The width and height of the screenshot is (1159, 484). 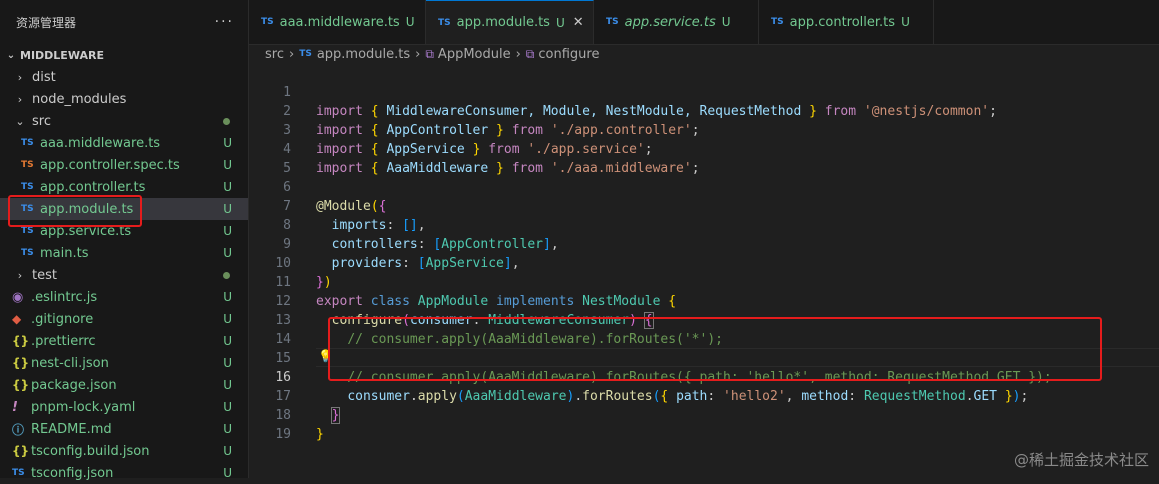 I want to click on code-line: 5, so click(x=287, y=168).